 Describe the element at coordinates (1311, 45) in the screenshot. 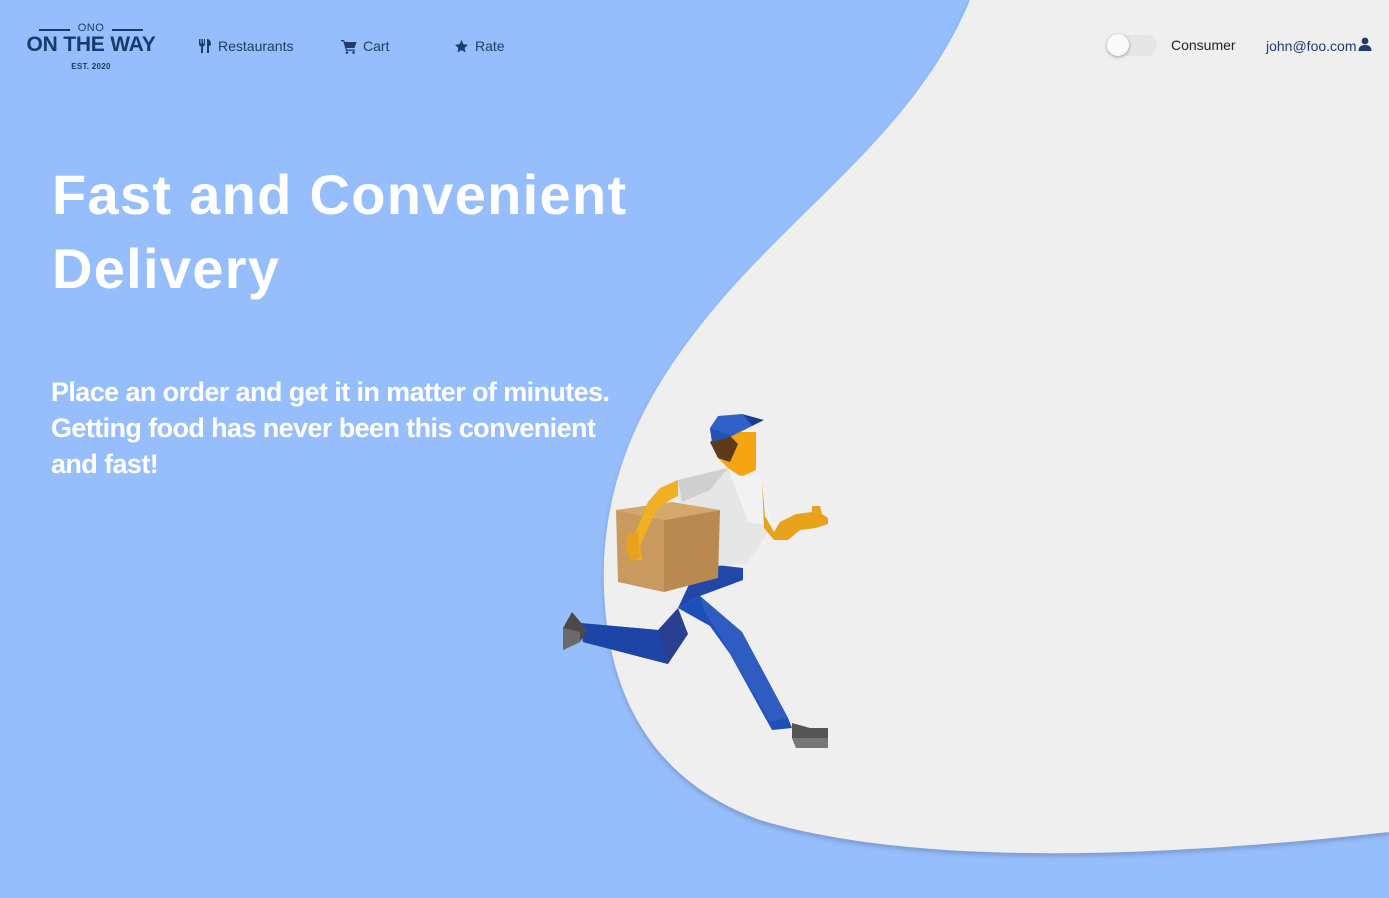

I see `account-email: john@foo.com` at that location.